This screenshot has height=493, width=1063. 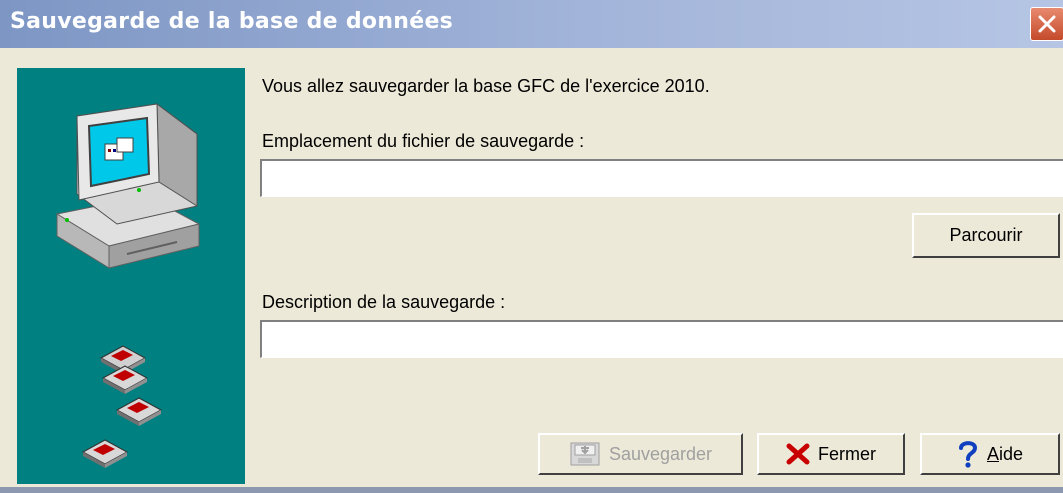 I want to click on close-button: Fermer, so click(x=831, y=454).